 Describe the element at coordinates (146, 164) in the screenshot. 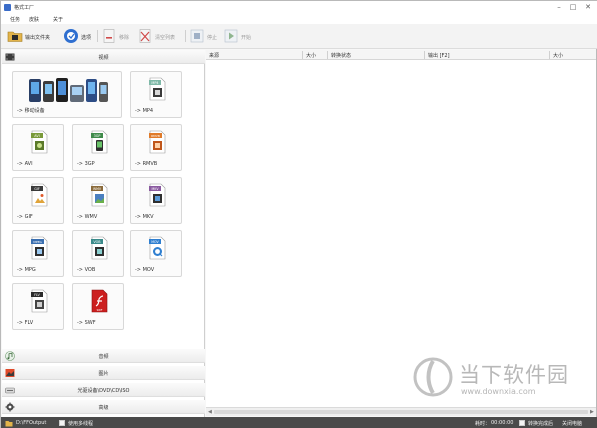

I see `tile-rmvb-label: -> RMVB` at that location.